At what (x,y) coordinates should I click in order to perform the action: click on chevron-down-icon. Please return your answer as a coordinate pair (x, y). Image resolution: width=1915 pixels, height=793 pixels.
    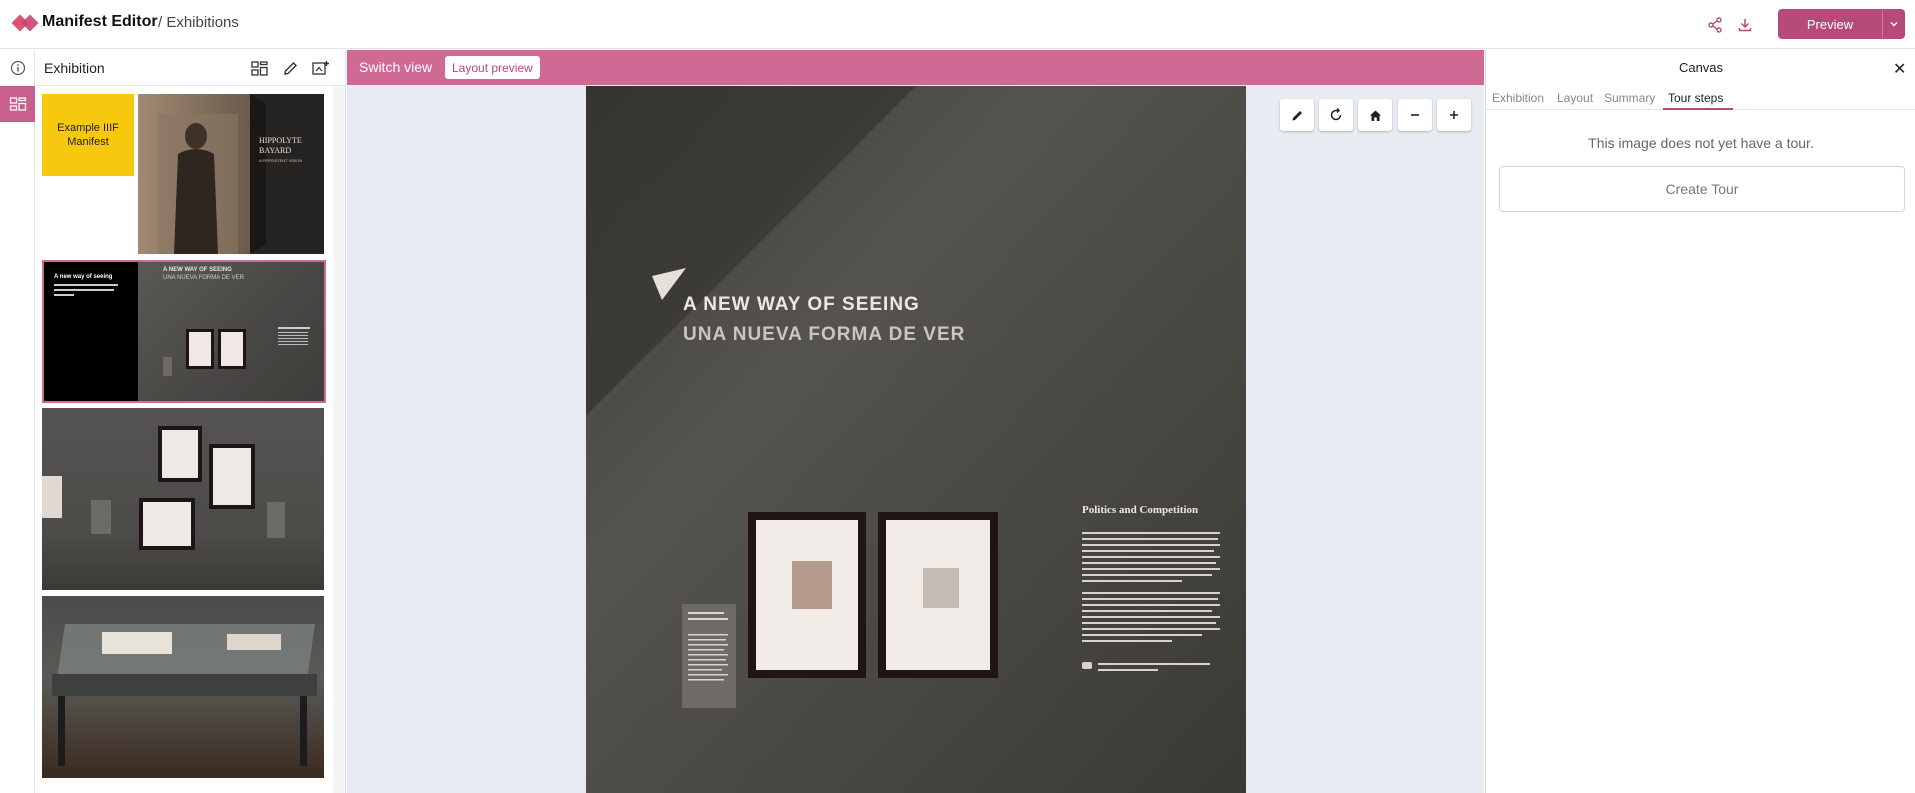
    Looking at the image, I should click on (1894, 24).